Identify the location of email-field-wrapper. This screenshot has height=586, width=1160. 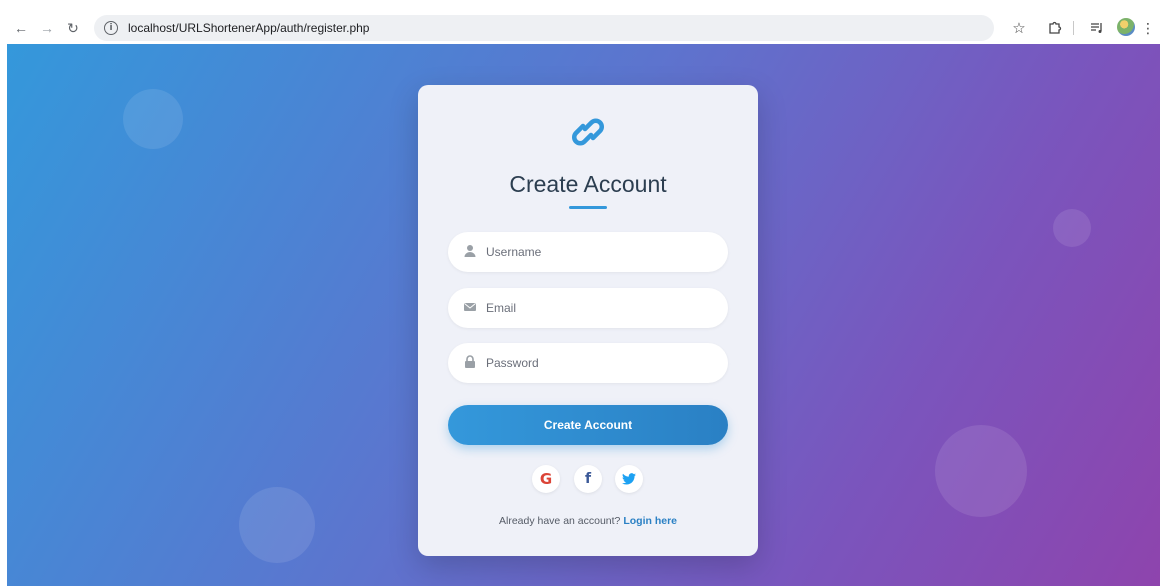
(588, 308).